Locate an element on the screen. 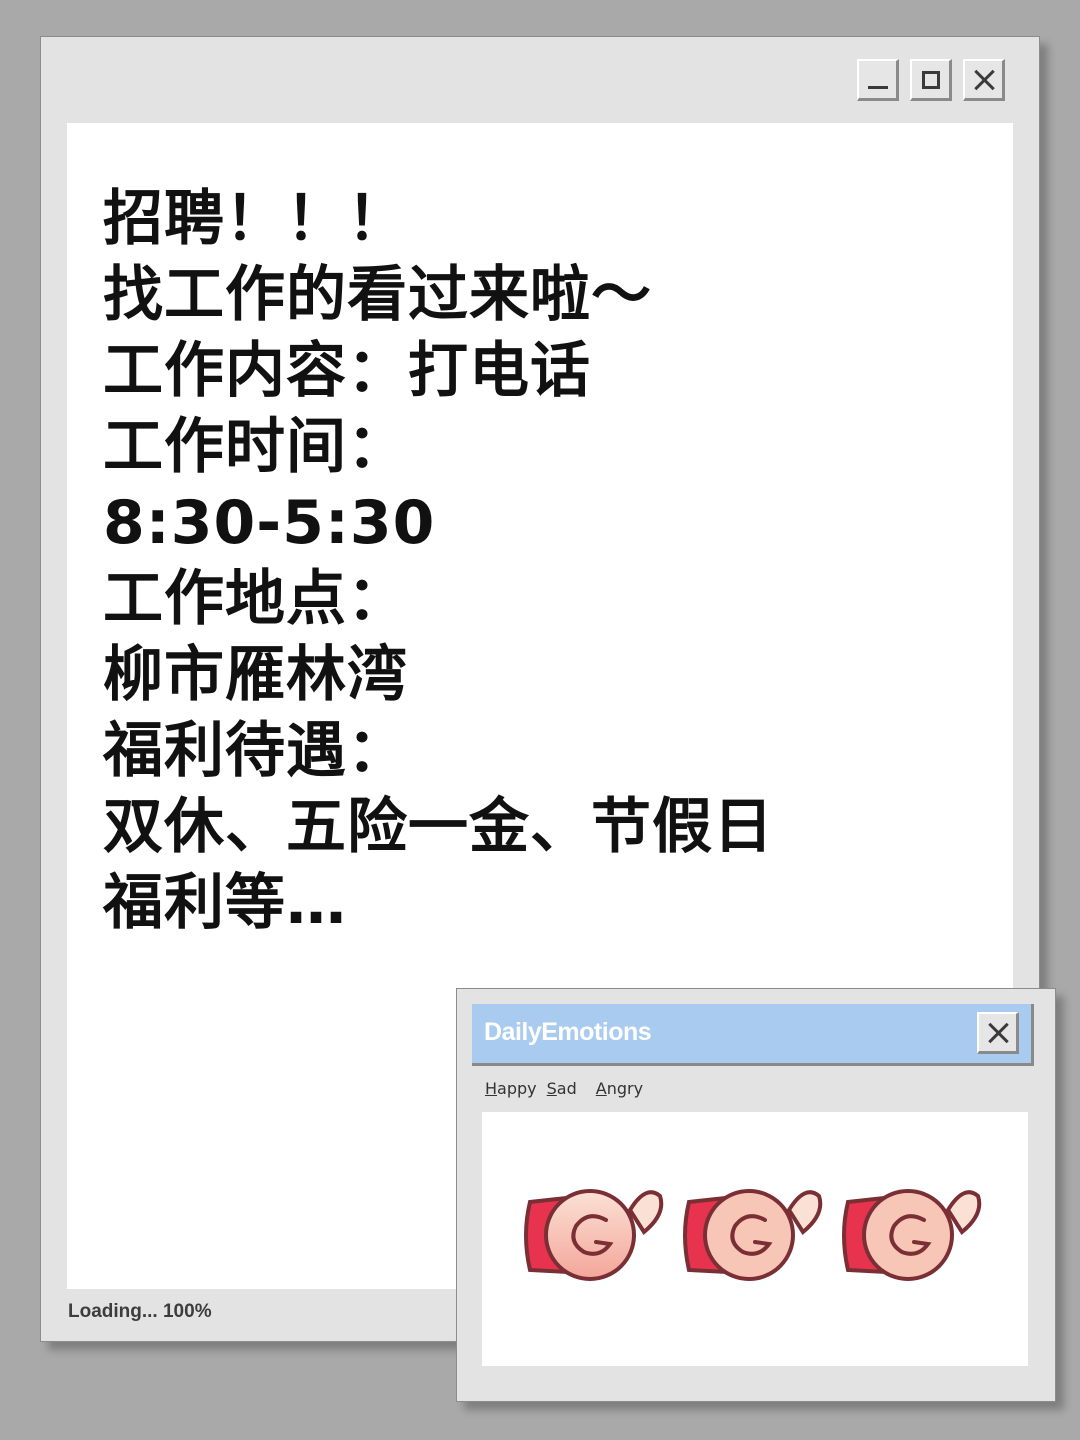  headline: 招聘！！！ is located at coordinates (255, 219).